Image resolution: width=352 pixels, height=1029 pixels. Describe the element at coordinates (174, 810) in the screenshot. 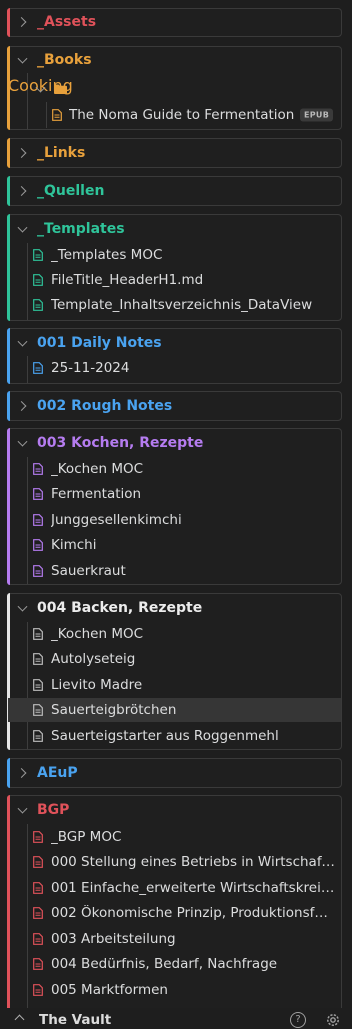

I see `folder-header: BGP` at that location.